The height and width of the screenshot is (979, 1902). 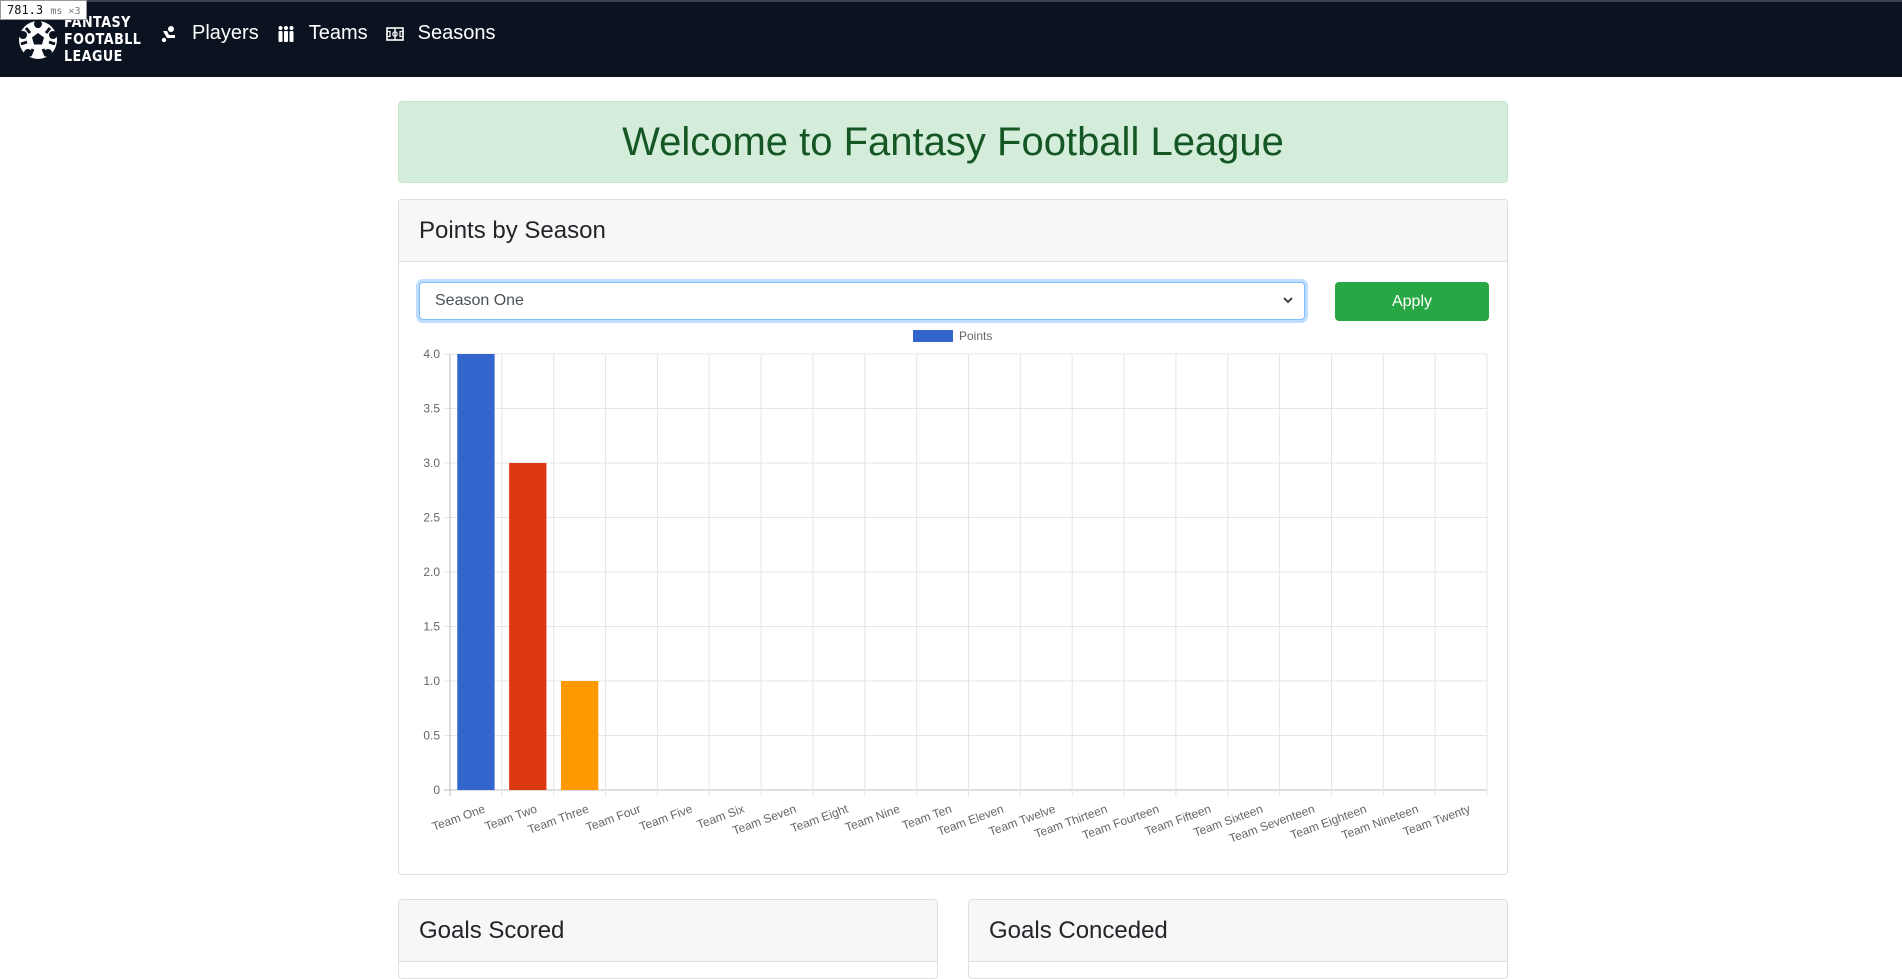 I want to click on goals-scored-title: Goals Scored, so click(x=668, y=931).